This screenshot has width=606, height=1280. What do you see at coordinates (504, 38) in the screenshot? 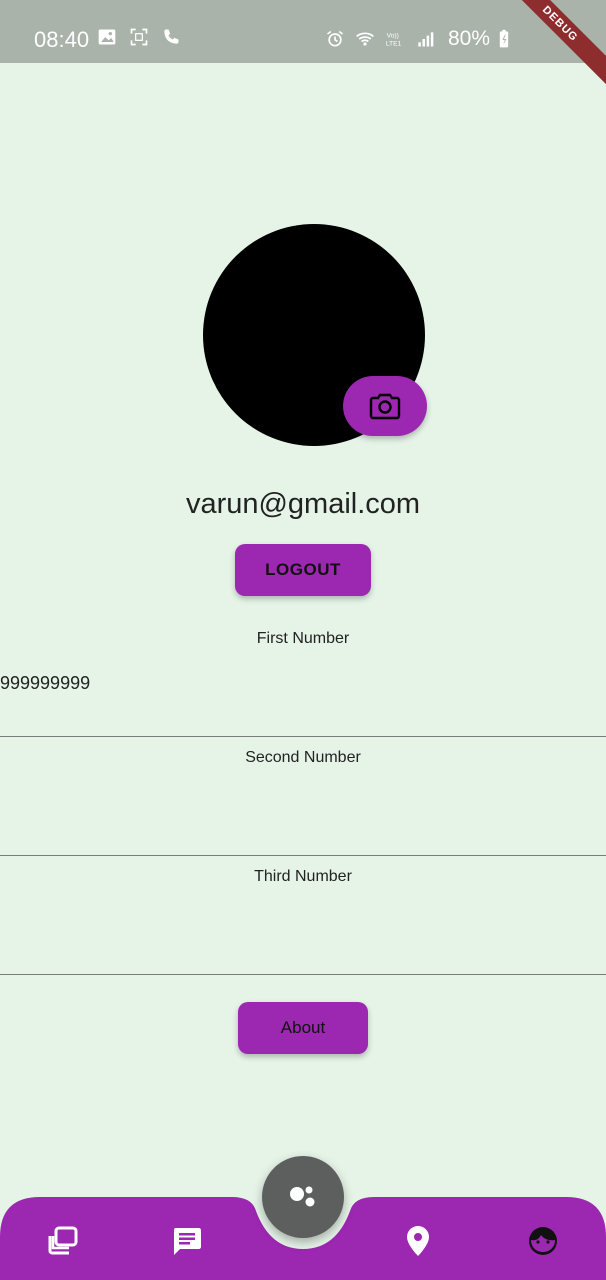
I see `battery-charging-icon` at bounding box center [504, 38].